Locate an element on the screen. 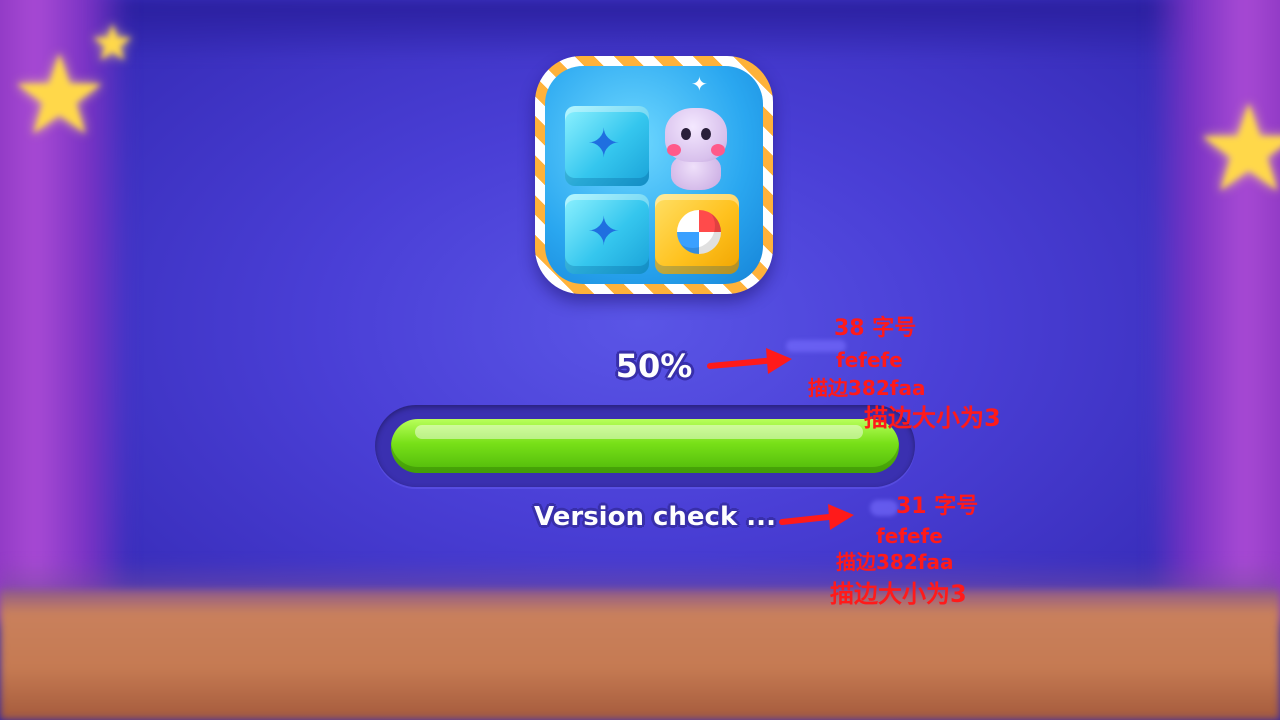 Image resolution: width=1280 pixels, height=720 pixels. annotation-font-size: 31 字号 is located at coordinates (937, 506).